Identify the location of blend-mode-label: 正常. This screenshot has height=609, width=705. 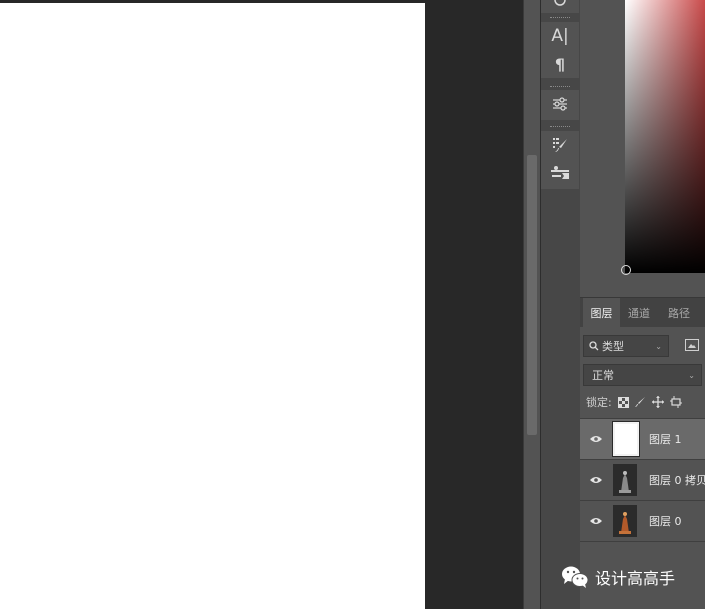
(603, 375).